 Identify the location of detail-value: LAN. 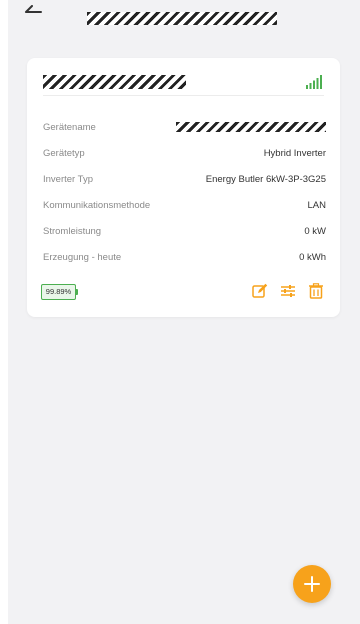
(316, 205).